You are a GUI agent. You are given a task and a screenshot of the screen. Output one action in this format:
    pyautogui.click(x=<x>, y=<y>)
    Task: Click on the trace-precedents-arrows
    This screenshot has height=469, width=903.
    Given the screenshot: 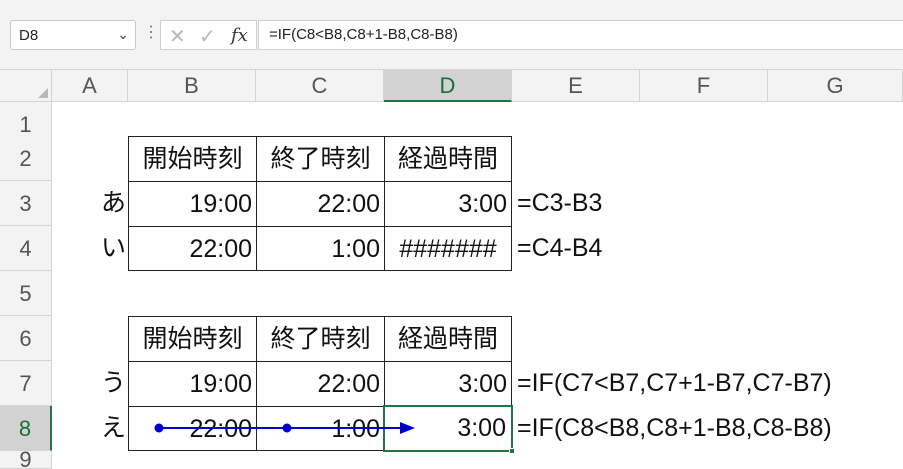 What is the action you would take?
    pyautogui.click(x=284, y=428)
    